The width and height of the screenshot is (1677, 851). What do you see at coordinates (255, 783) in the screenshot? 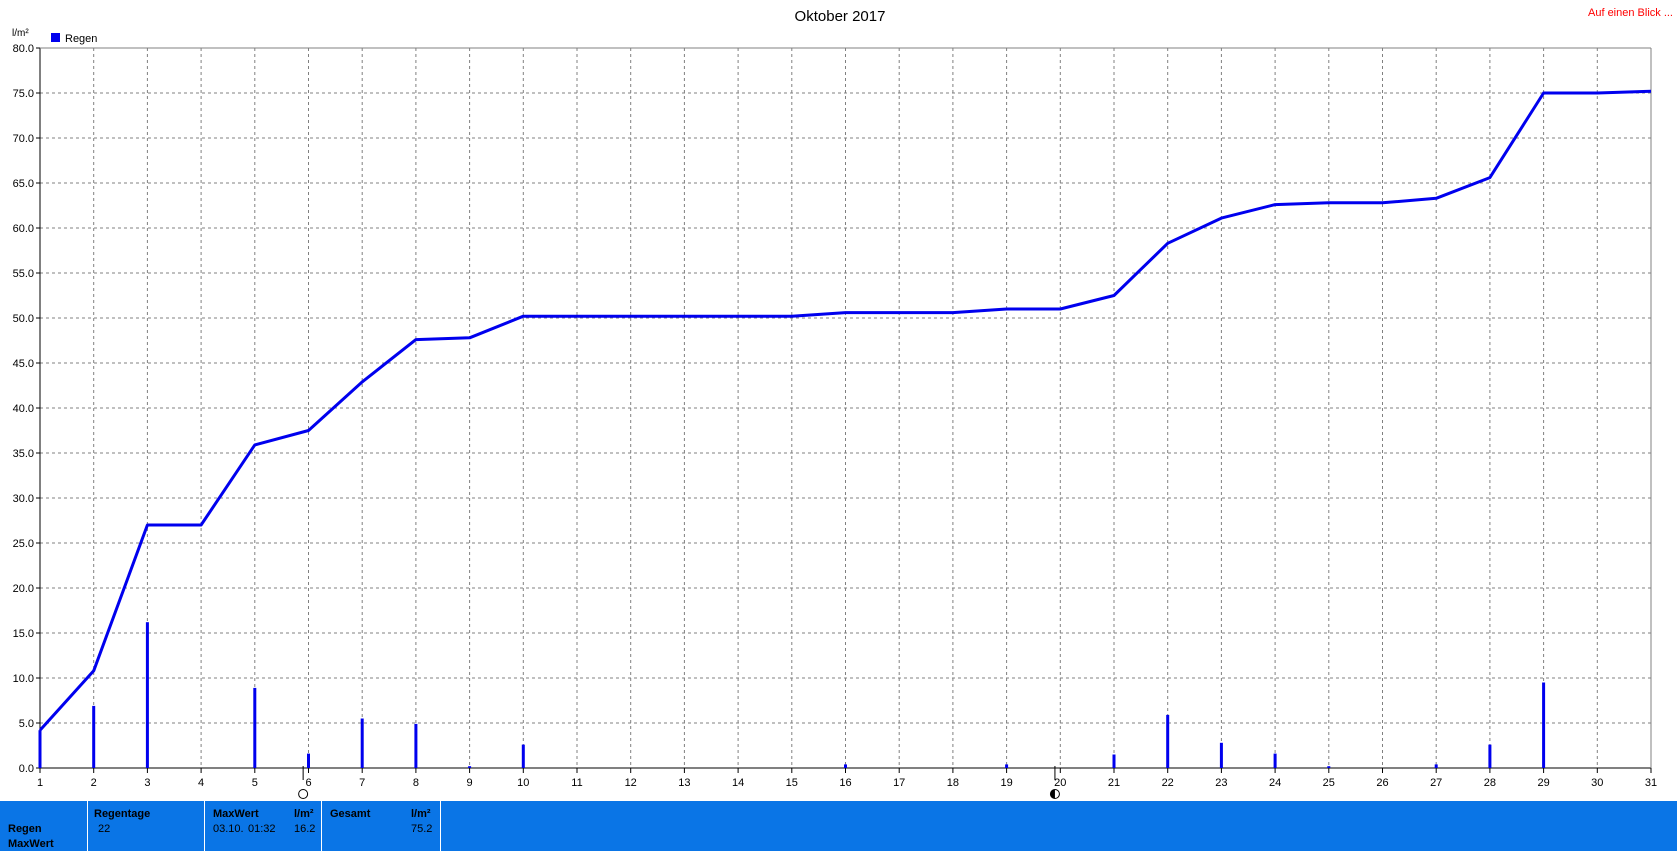
I see `x-tick-label: 5` at bounding box center [255, 783].